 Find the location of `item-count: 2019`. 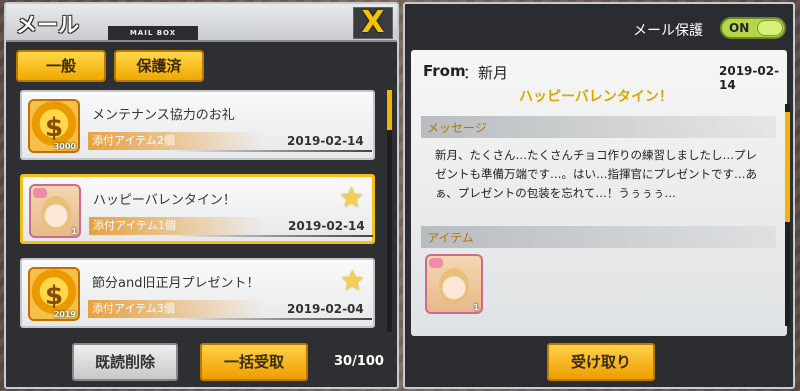

item-count: 2019 is located at coordinates (64, 314).